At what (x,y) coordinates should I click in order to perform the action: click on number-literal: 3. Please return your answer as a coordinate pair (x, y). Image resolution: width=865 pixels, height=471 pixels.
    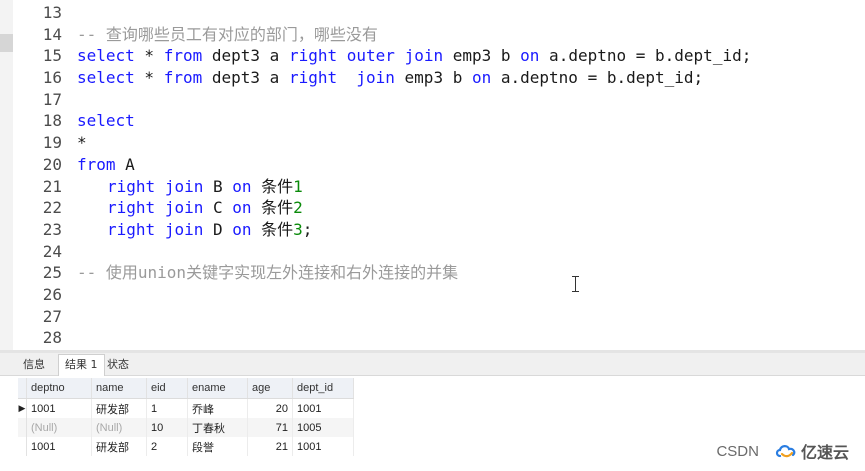
    Looking at the image, I should click on (298, 229).